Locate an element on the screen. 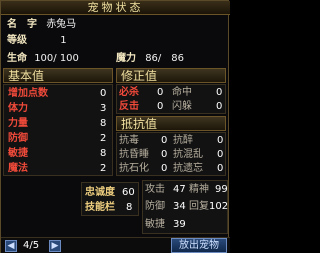 This screenshot has width=320, height=253. spirit-value: 99 is located at coordinates (221, 189).